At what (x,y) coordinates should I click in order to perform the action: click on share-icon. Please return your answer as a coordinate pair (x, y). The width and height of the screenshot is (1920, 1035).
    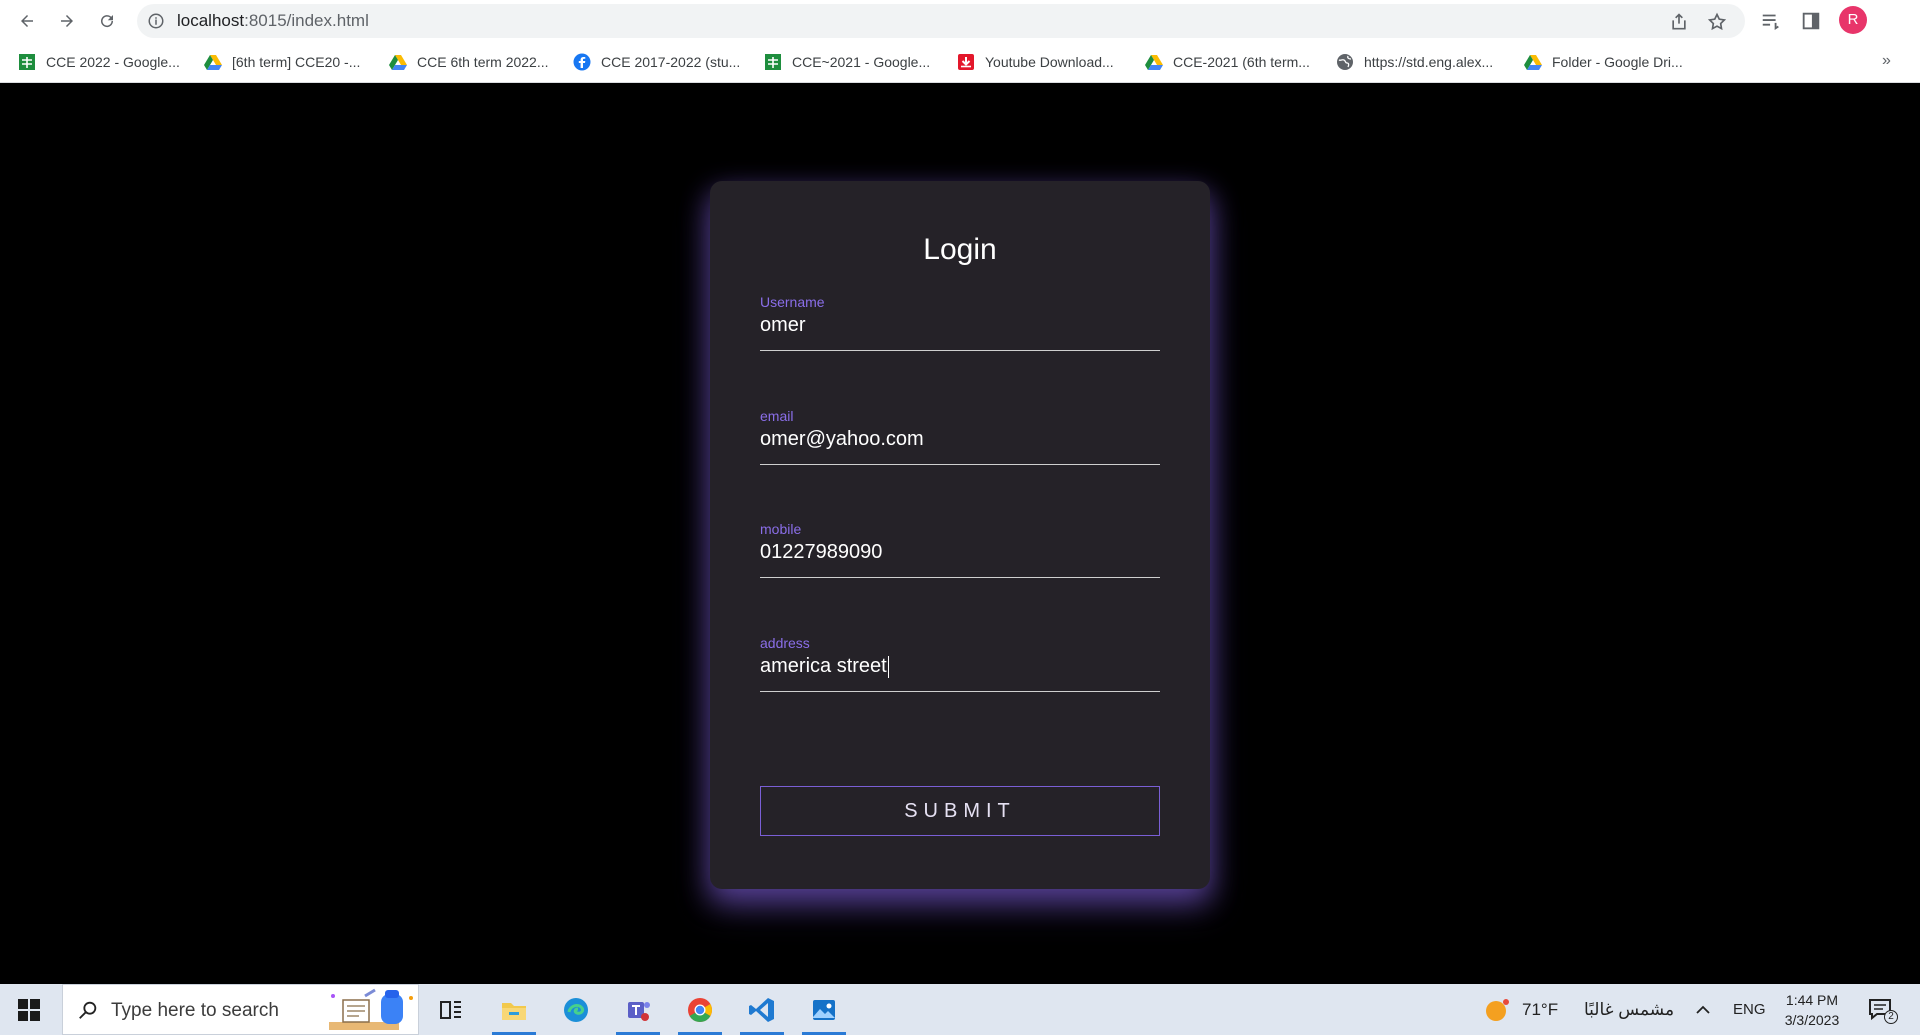
    Looking at the image, I should click on (1679, 22).